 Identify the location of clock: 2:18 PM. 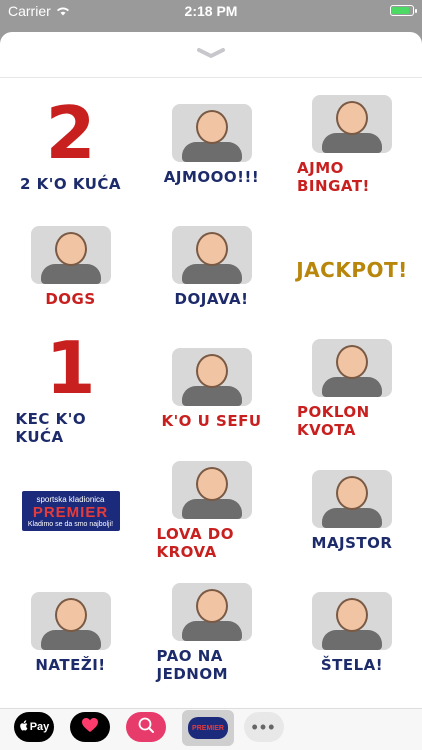
(211, 11).